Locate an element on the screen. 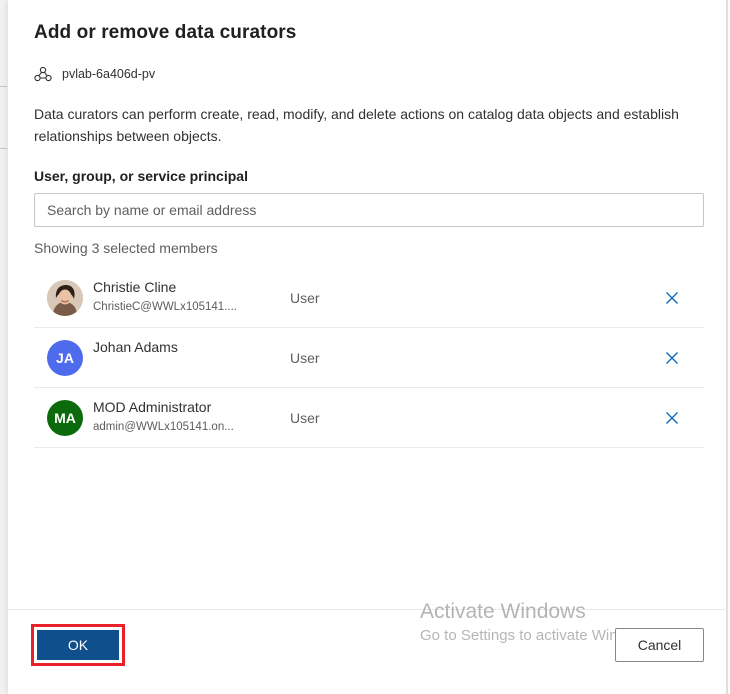 The height and width of the screenshot is (694, 730). cancel-button: Cancel is located at coordinates (659, 645).